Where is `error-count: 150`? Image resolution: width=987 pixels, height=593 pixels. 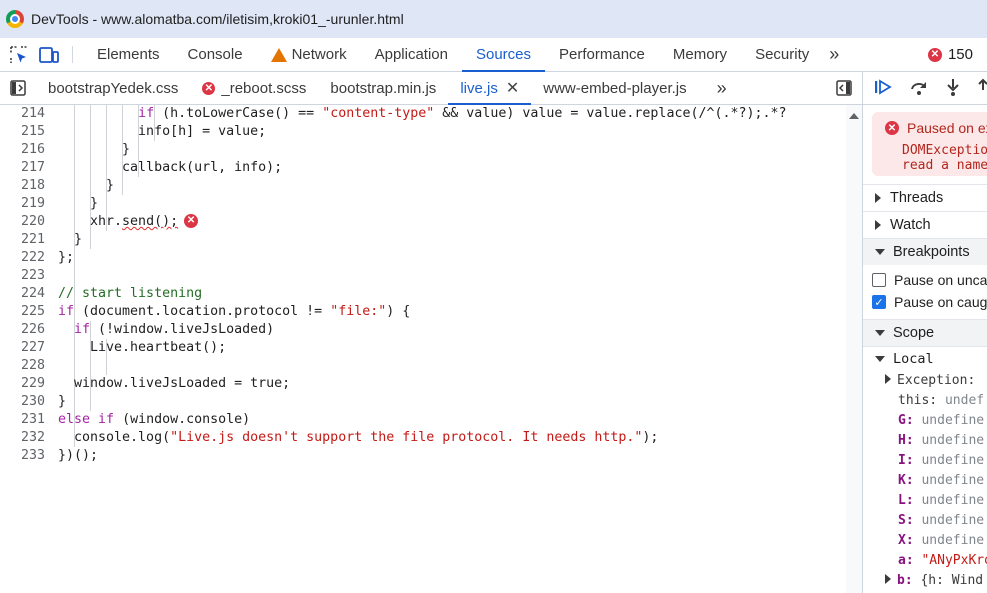
error-count: 150 is located at coordinates (960, 54).